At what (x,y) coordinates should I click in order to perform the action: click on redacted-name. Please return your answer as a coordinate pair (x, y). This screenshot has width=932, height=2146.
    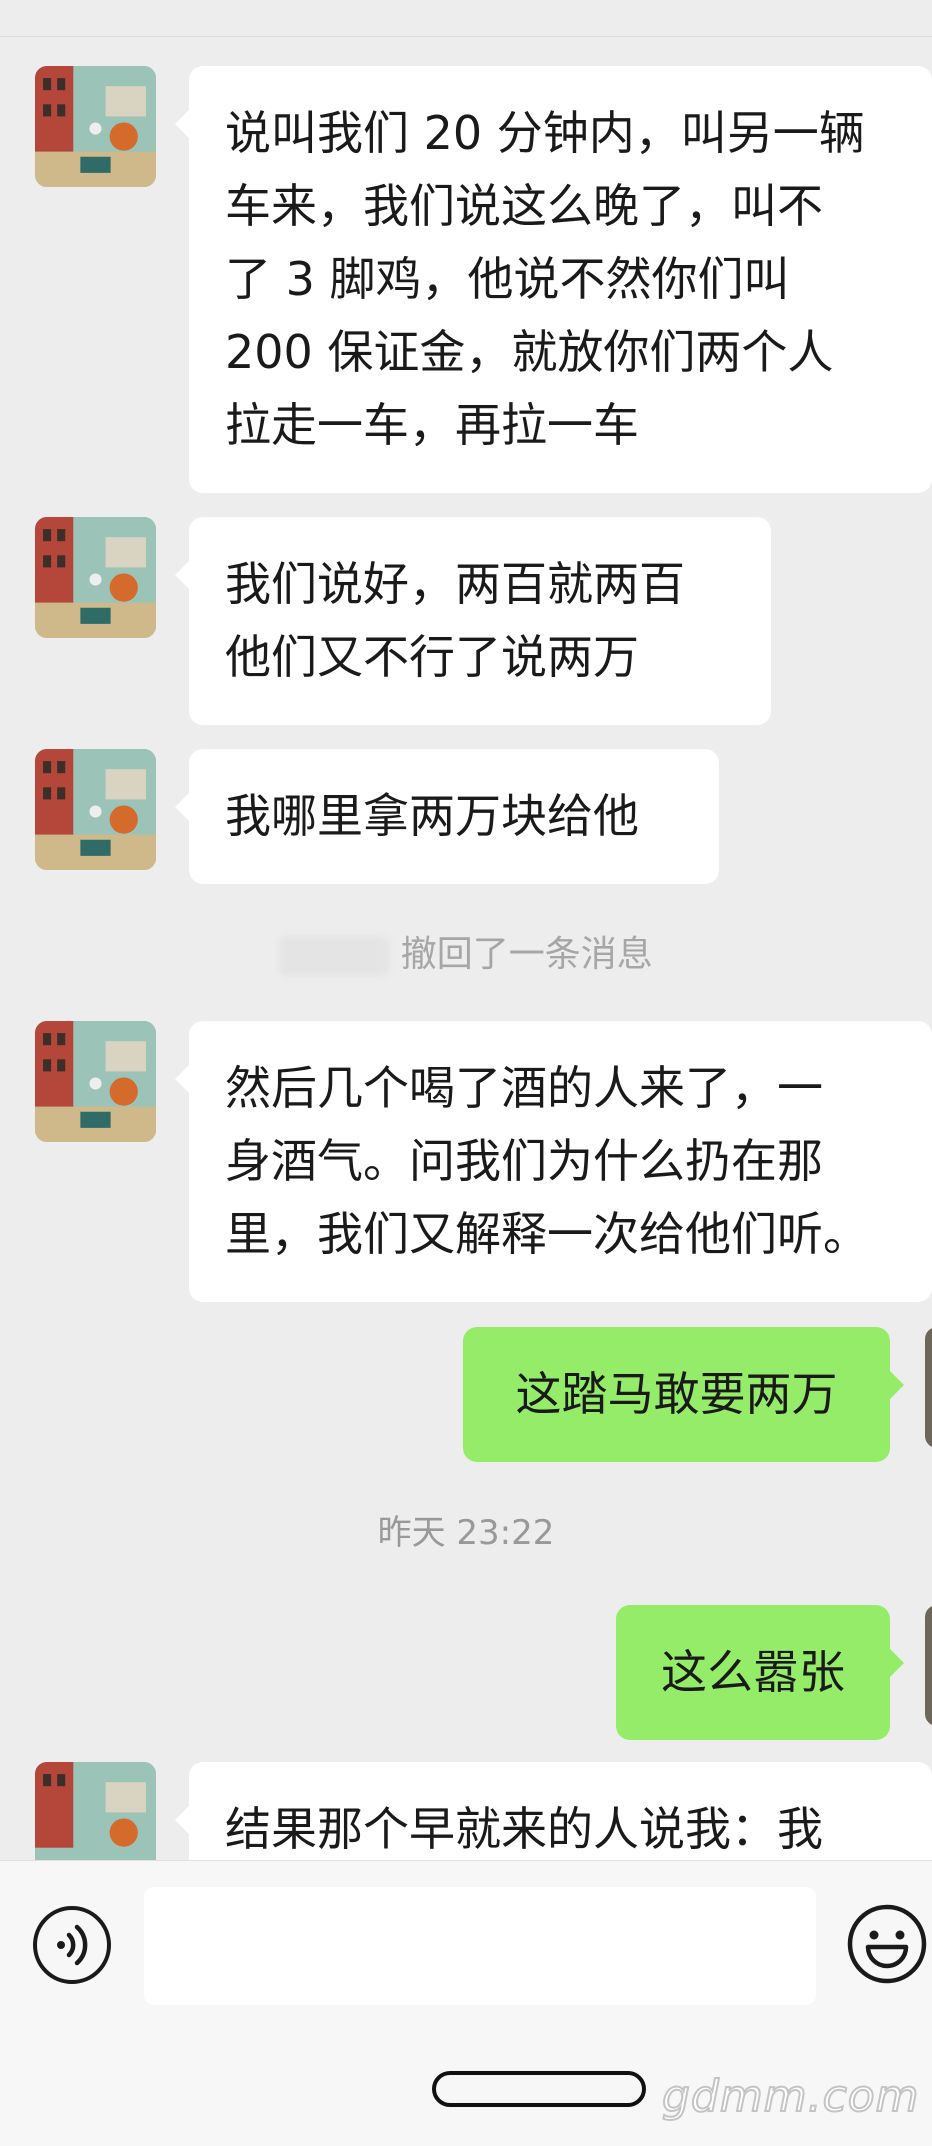
    Looking at the image, I should click on (334, 956).